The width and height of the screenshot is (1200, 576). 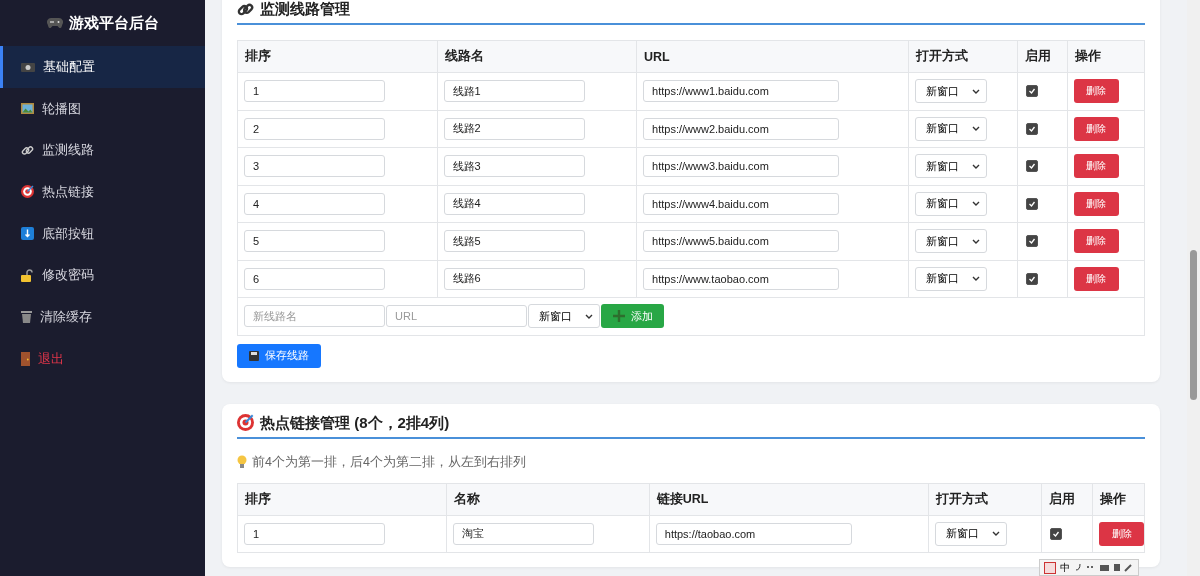 What do you see at coordinates (102, 108) in the screenshot?
I see `sidebar-item: 轮播图` at bounding box center [102, 108].